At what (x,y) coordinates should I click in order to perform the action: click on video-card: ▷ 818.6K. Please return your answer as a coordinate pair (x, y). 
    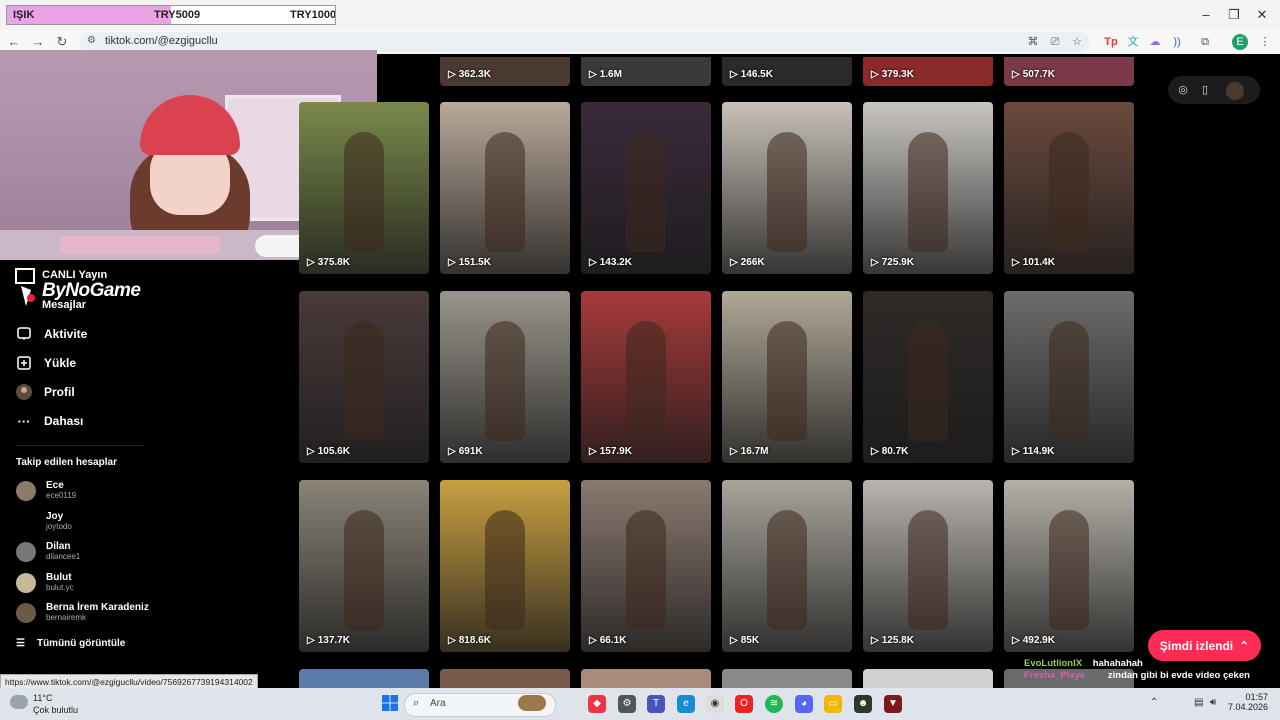
    Looking at the image, I should click on (505, 566).